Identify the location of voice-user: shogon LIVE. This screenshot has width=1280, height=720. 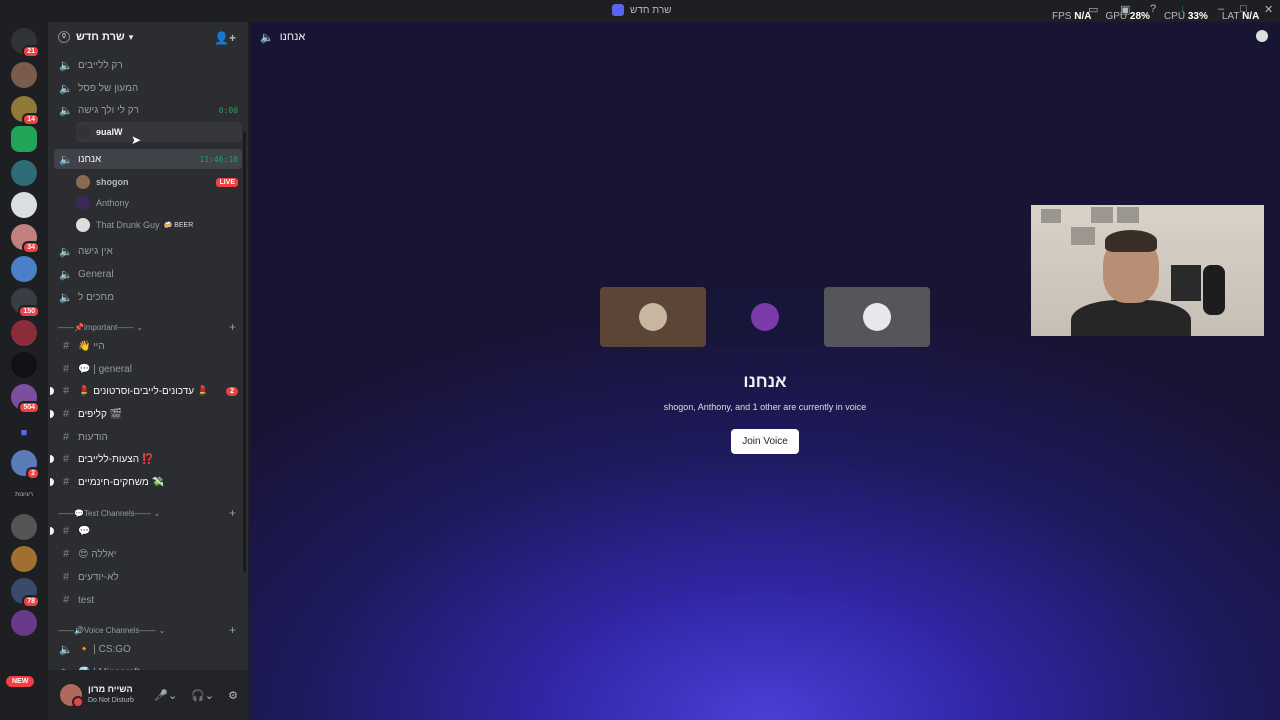
(159, 182).